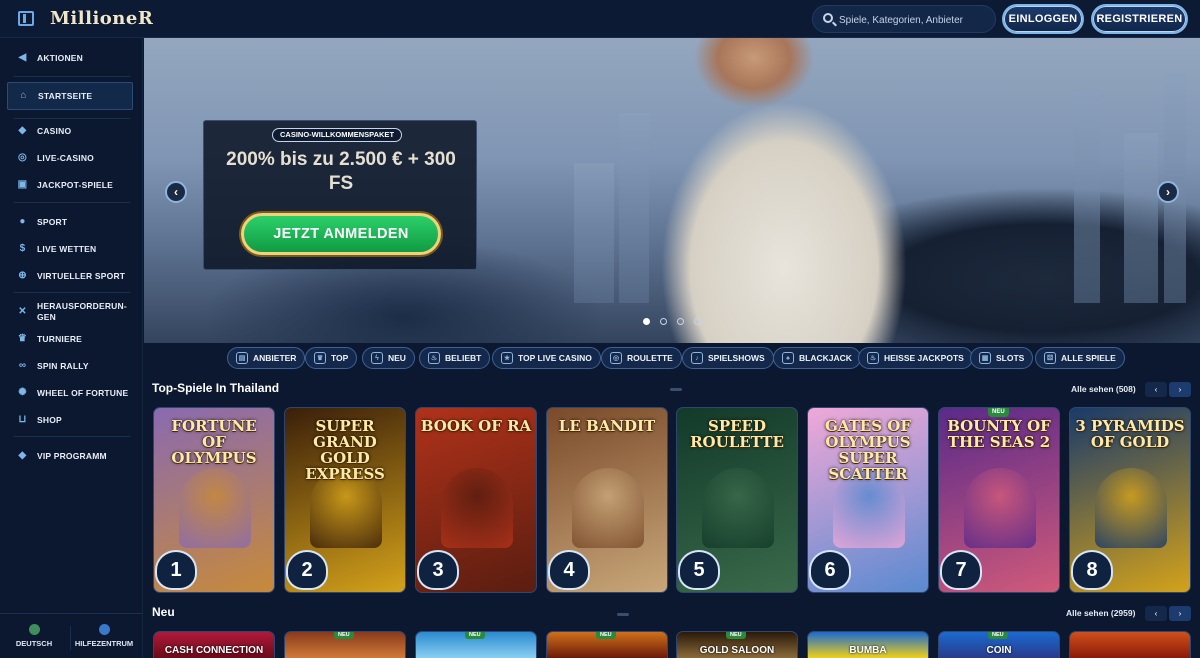 This screenshot has height=658, width=1200. Describe the element at coordinates (72, 292) in the screenshot. I see `sidebar-divider` at that location.